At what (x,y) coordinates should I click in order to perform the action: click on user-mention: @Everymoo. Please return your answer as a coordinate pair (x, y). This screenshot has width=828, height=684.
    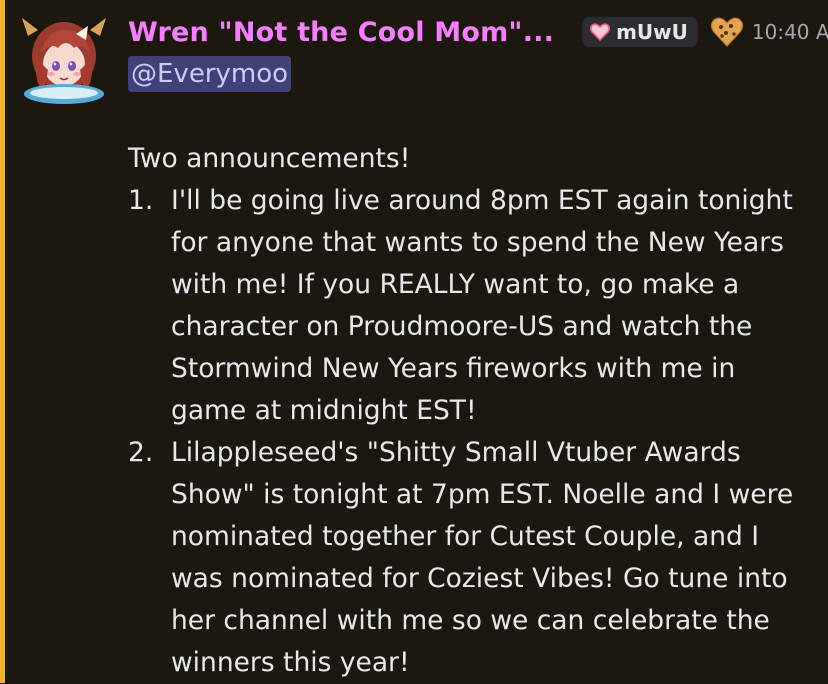
    Looking at the image, I should click on (210, 74).